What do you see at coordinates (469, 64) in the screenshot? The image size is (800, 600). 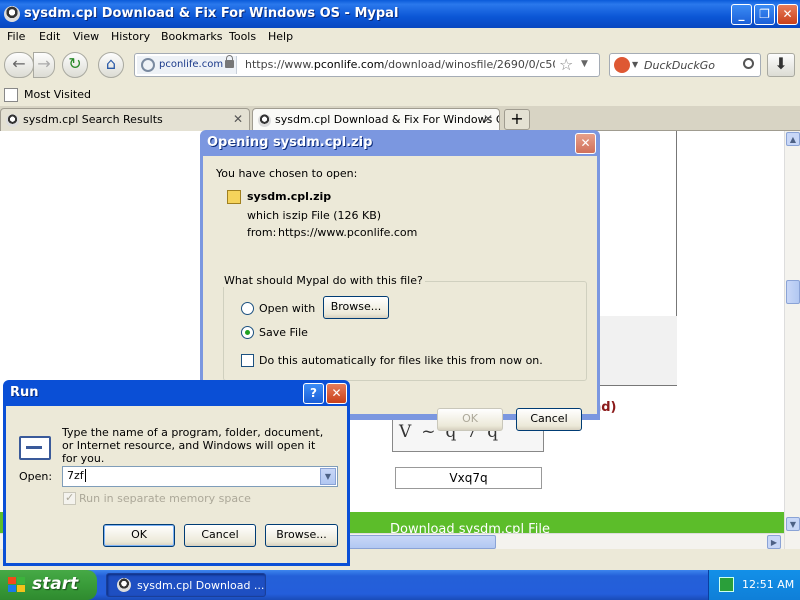 I see `url-path: /download/winosfile/2690/0/c504a9fe:` at bounding box center [469, 64].